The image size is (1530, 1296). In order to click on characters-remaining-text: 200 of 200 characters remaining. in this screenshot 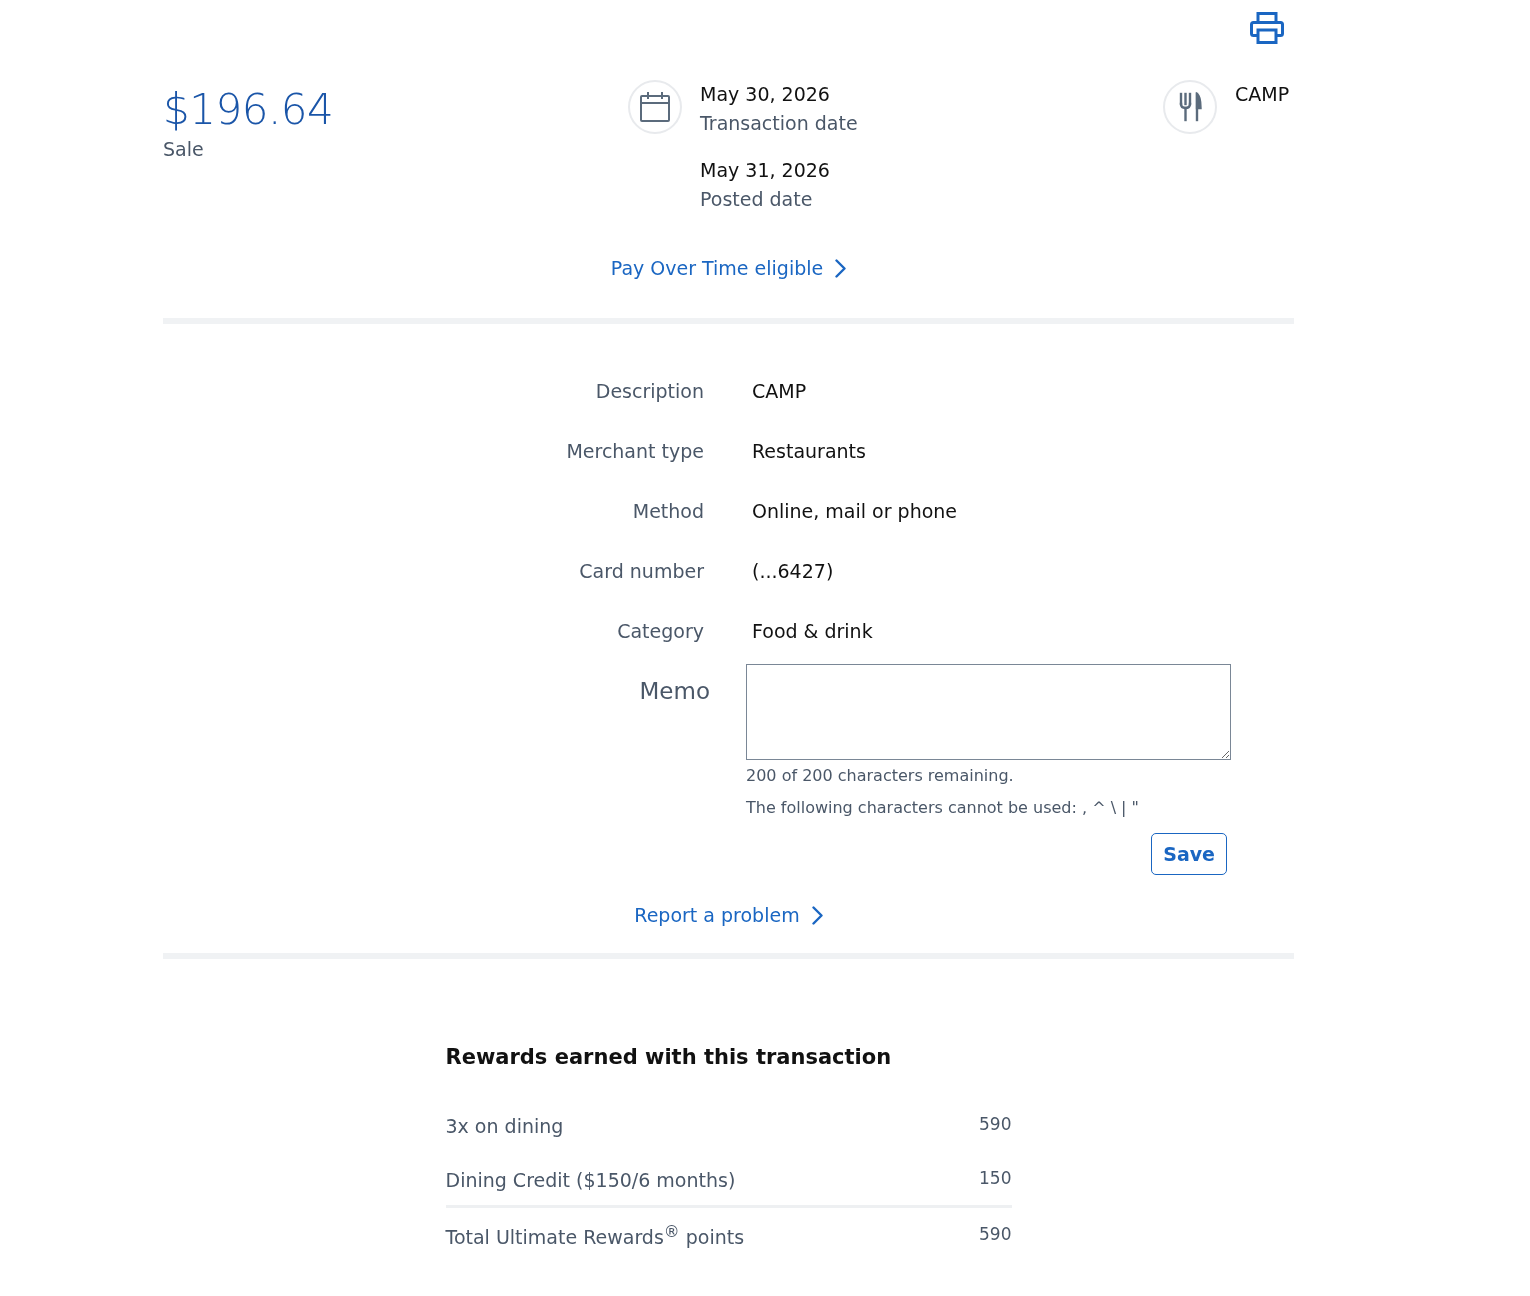, I will do `click(880, 776)`.